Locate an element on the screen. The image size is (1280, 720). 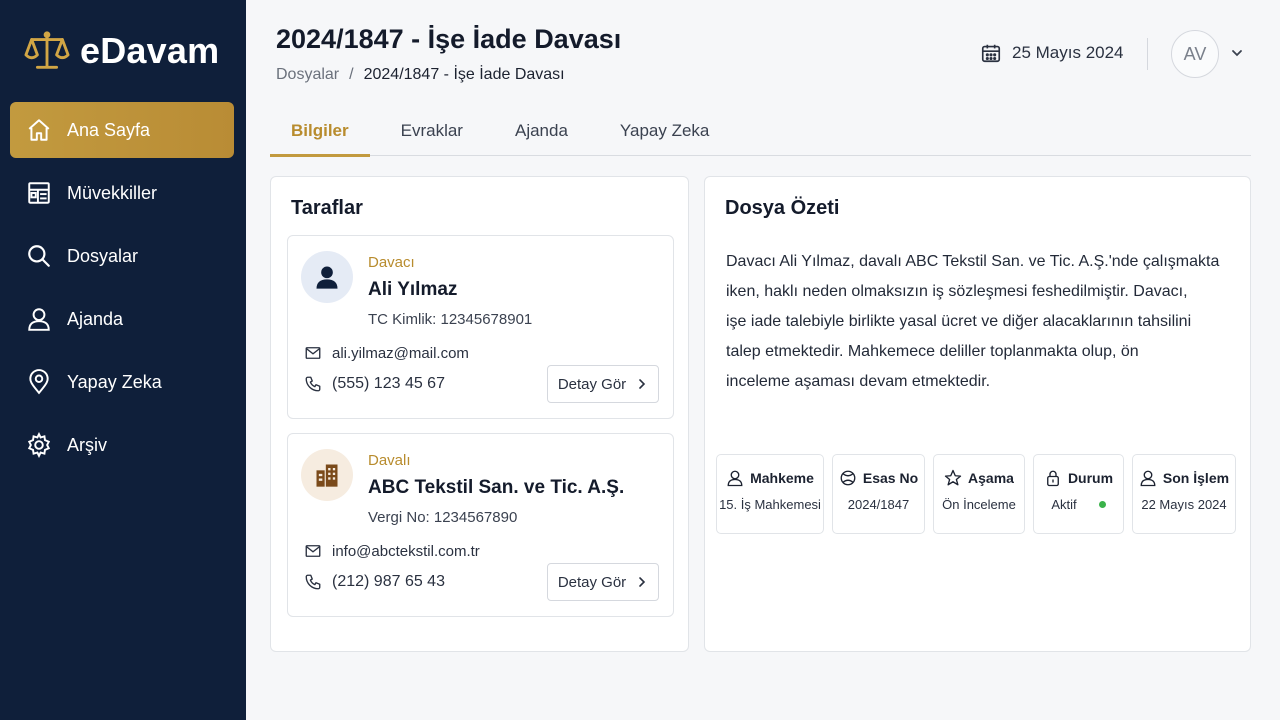
building-icon is located at coordinates (327, 475).